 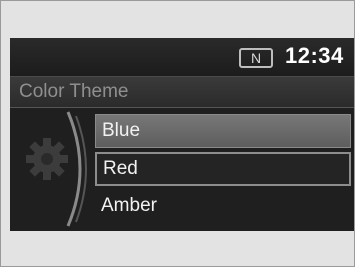 I want to click on list-item-blue: Blue, so click(x=223, y=131).